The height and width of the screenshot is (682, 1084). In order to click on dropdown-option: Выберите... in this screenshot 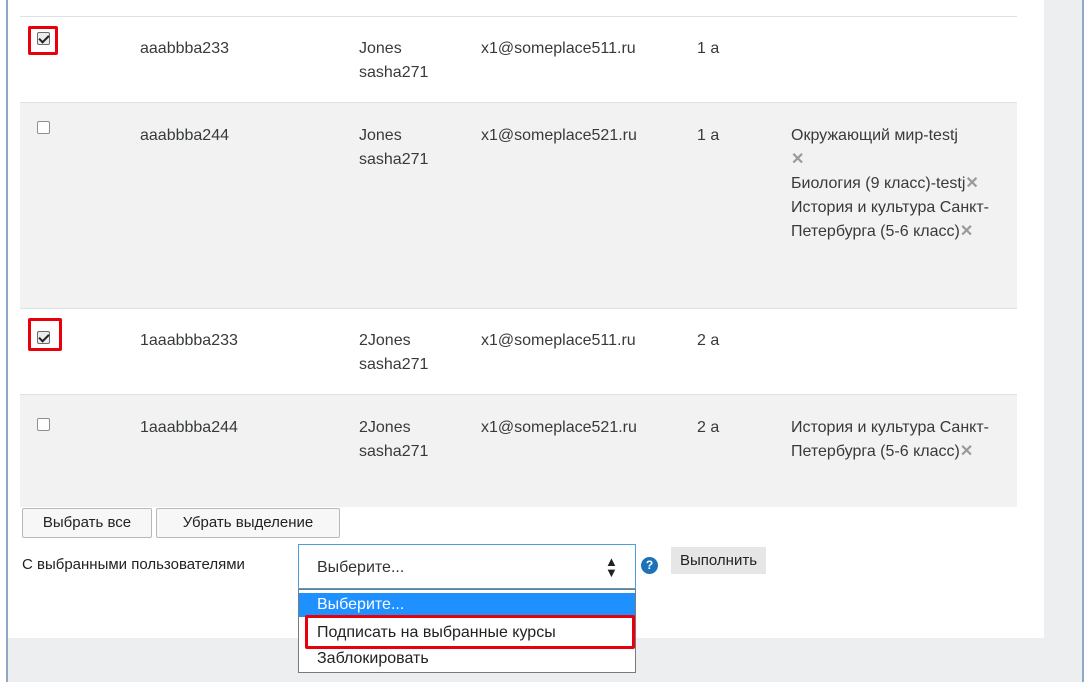, I will do `click(467, 605)`.